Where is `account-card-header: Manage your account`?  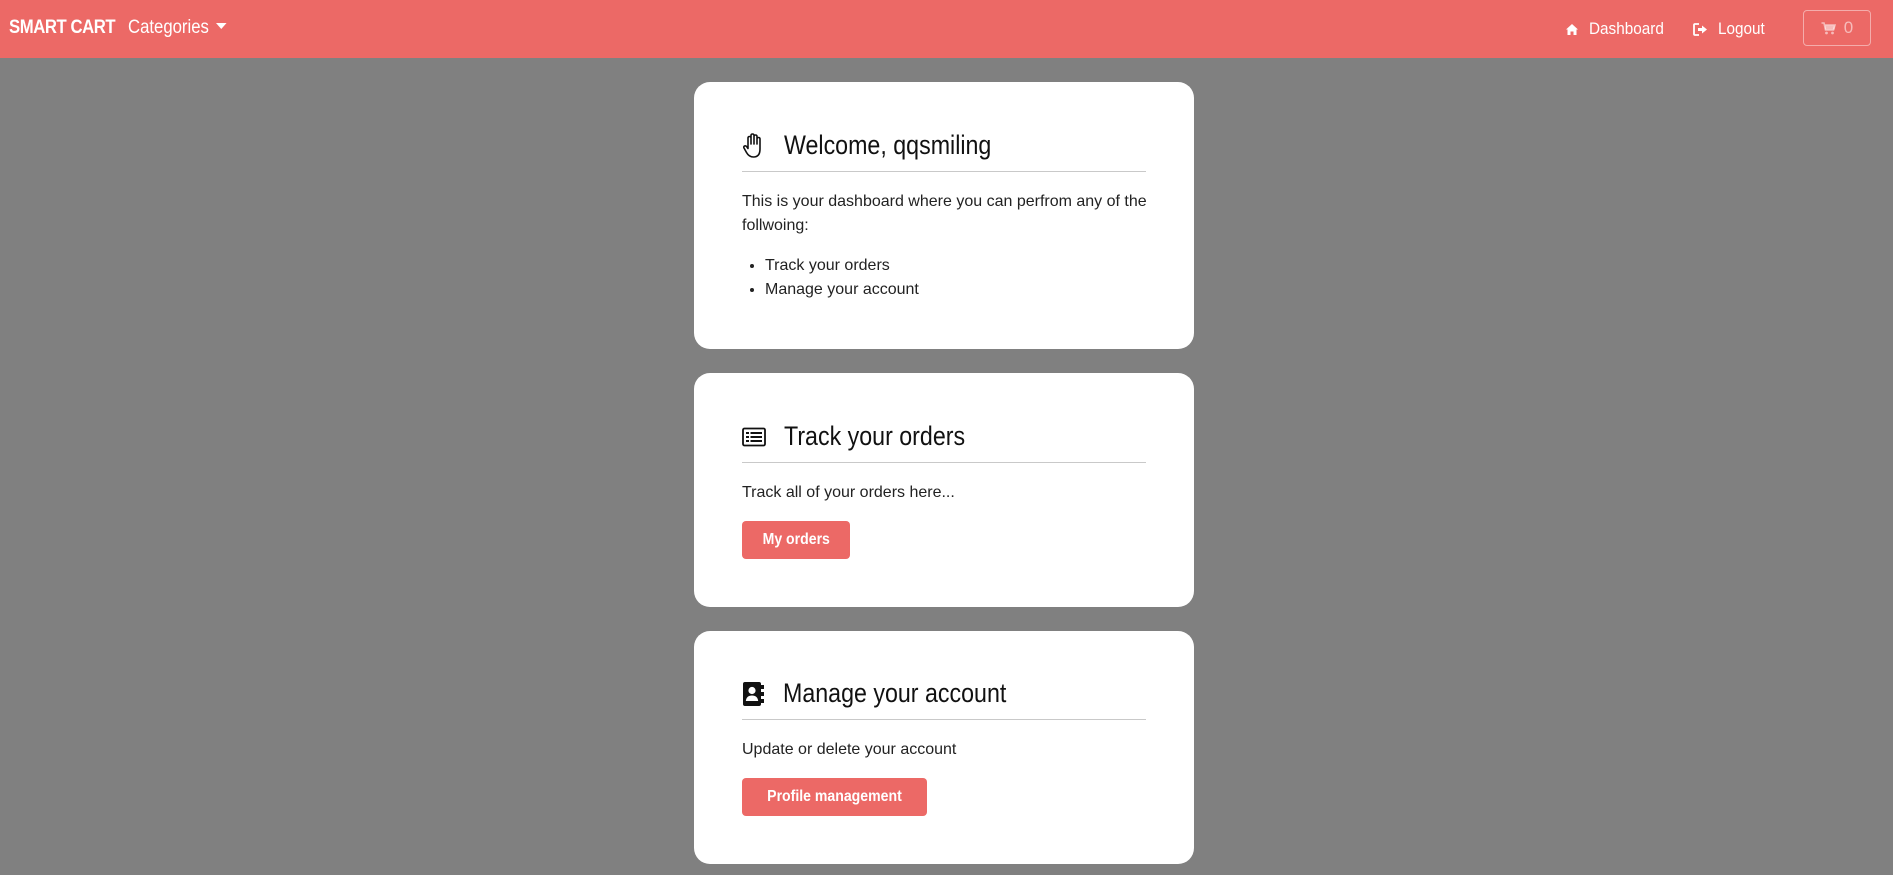 account-card-header: Manage your account is located at coordinates (944, 699).